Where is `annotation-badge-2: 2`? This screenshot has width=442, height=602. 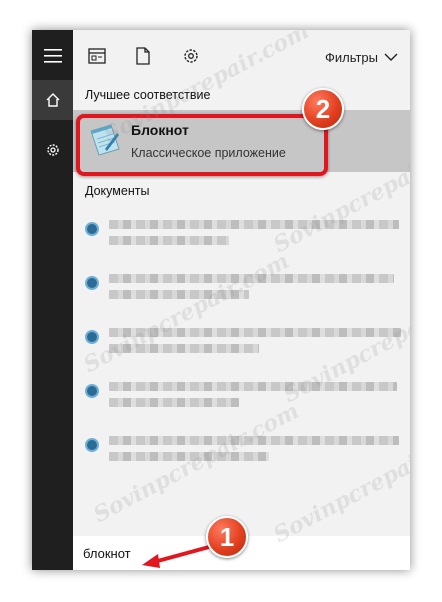 annotation-badge-2: 2 is located at coordinates (323, 109).